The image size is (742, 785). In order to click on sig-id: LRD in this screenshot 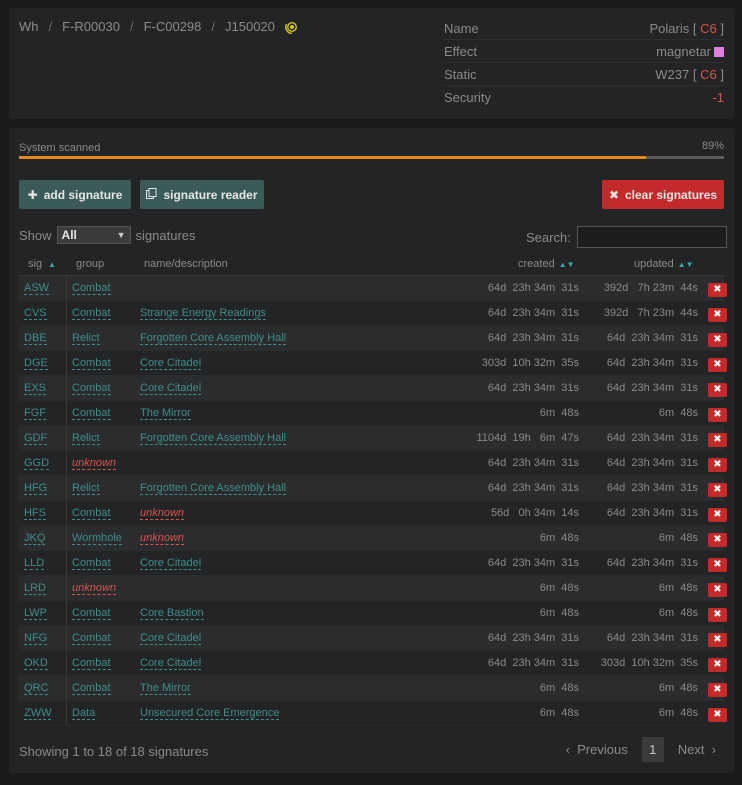, I will do `click(35, 588)`.